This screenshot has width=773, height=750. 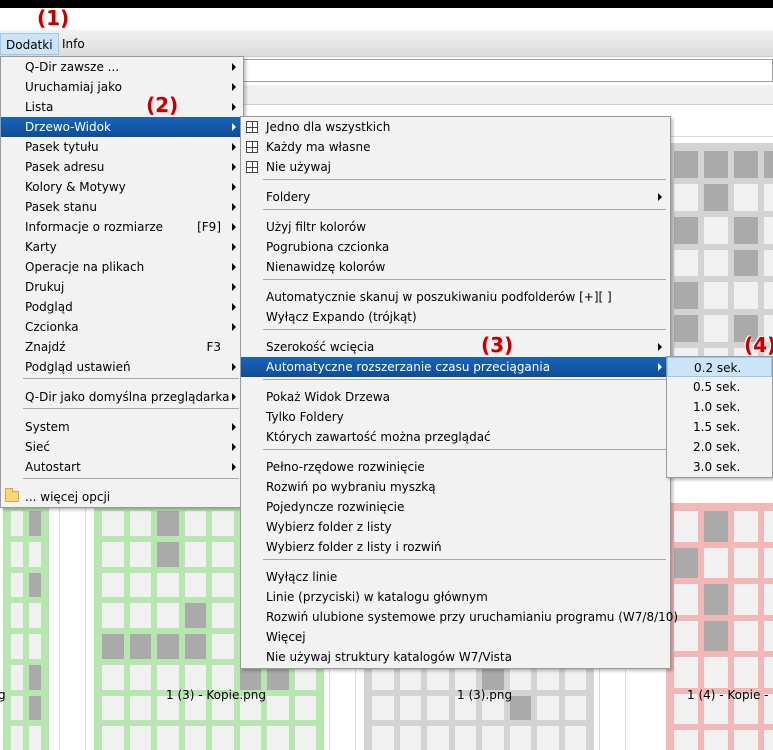 What do you see at coordinates (122, 247) in the screenshot?
I see `menu-item-karty: Karty` at bounding box center [122, 247].